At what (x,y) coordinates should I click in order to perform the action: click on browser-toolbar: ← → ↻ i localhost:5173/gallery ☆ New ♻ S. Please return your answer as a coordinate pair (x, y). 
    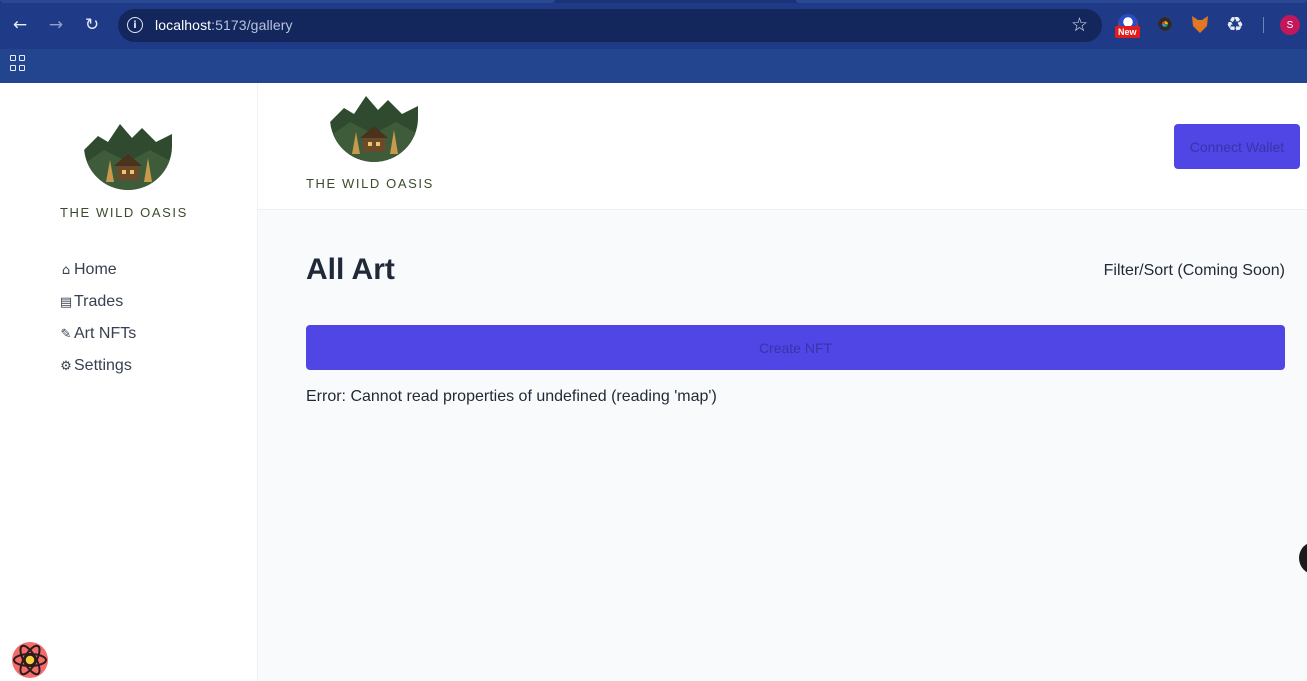
    Looking at the image, I should click on (653, 24).